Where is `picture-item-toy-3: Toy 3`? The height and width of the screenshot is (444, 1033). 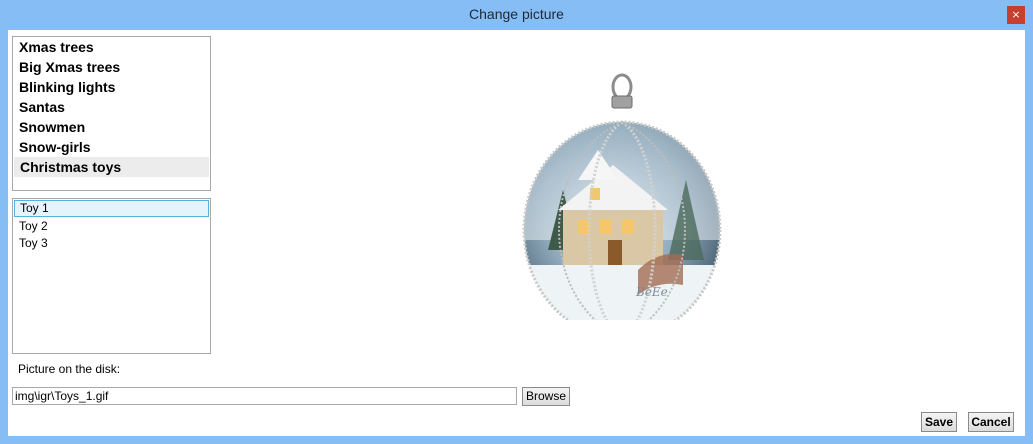 picture-item-toy-3: Toy 3 is located at coordinates (111, 243).